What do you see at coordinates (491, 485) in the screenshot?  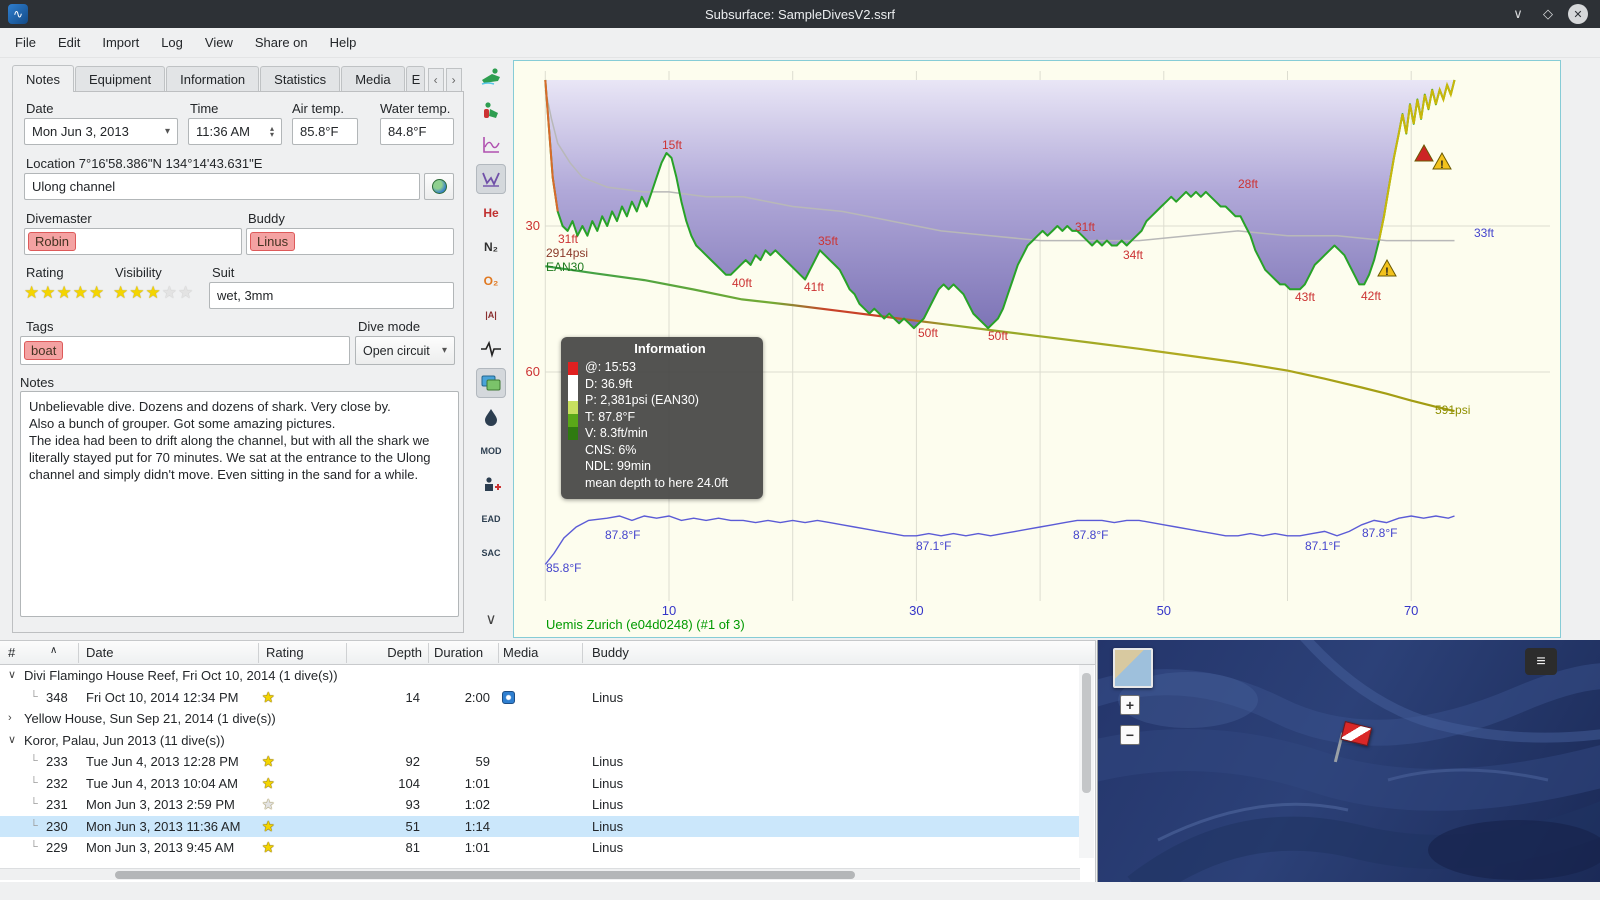 I see `sac-diver-icon` at bounding box center [491, 485].